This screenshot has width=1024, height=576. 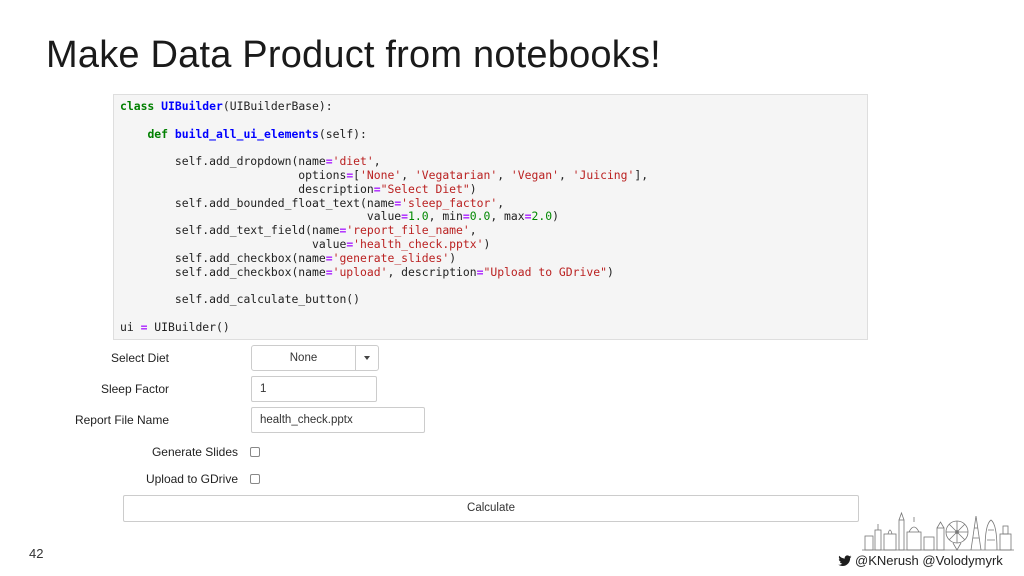 I want to click on code-token: 2.0, so click(x=542, y=216).